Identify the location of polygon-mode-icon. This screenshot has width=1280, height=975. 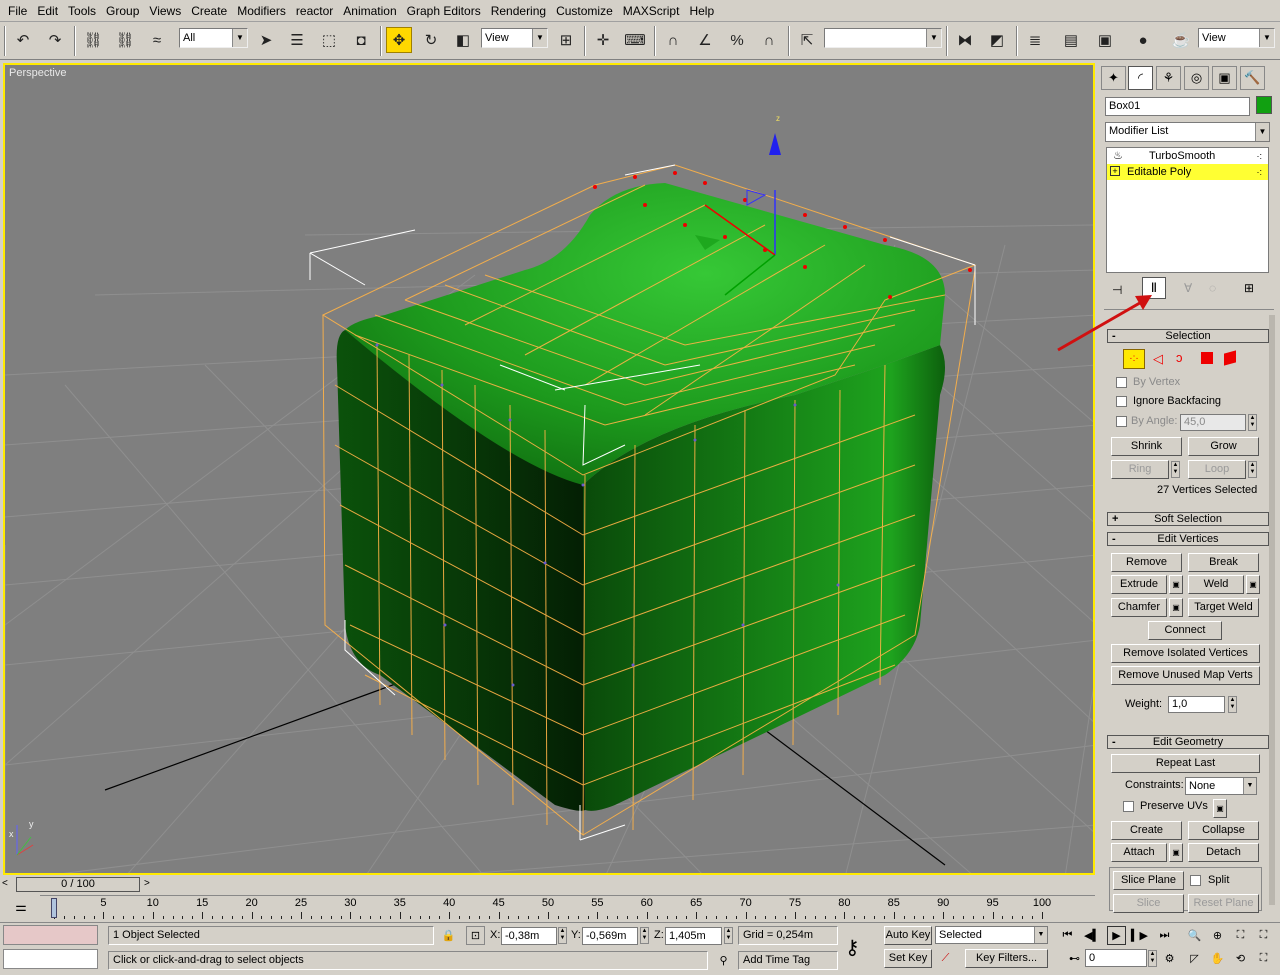
(1207, 358).